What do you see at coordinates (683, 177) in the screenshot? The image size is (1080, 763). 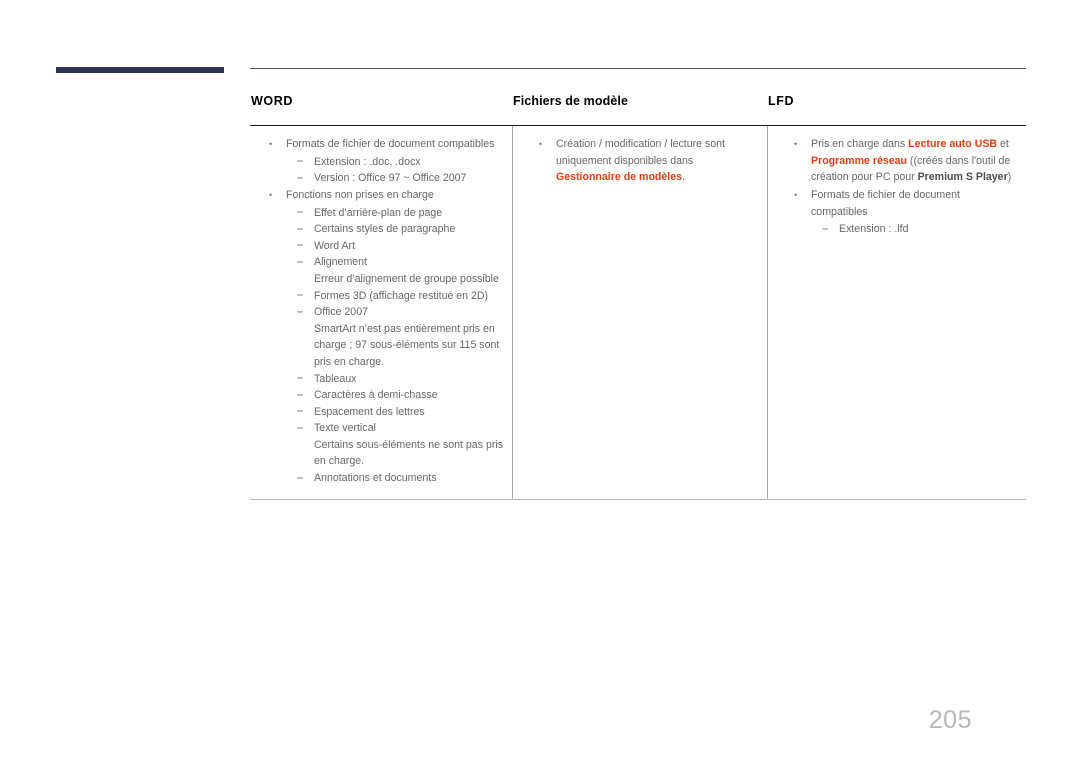 I see `text-period: .` at bounding box center [683, 177].